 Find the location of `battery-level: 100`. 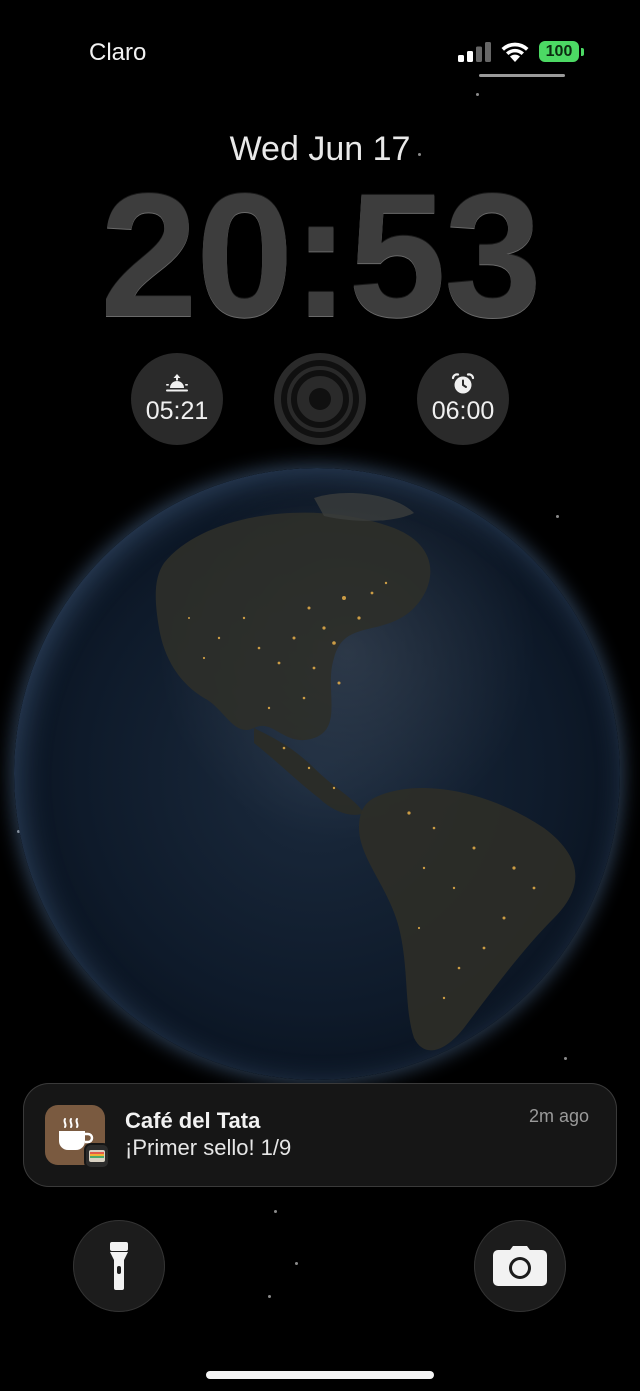

battery-level: 100 is located at coordinates (559, 51).